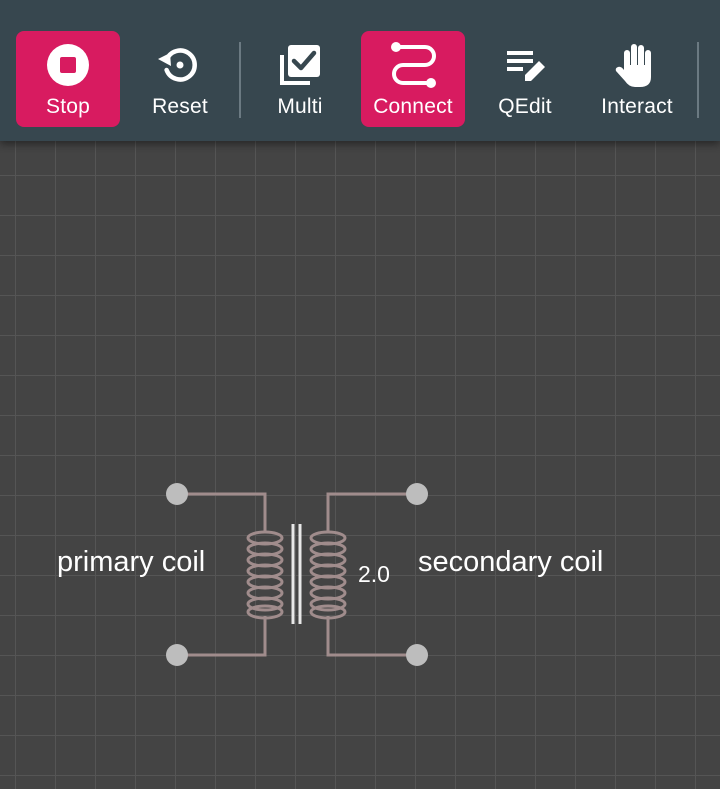 This screenshot has width=720, height=789. What do you see at coordinates (177, 494) in the screenshot?
I see `primary-terminal-top` at bounding box center [177, 494].